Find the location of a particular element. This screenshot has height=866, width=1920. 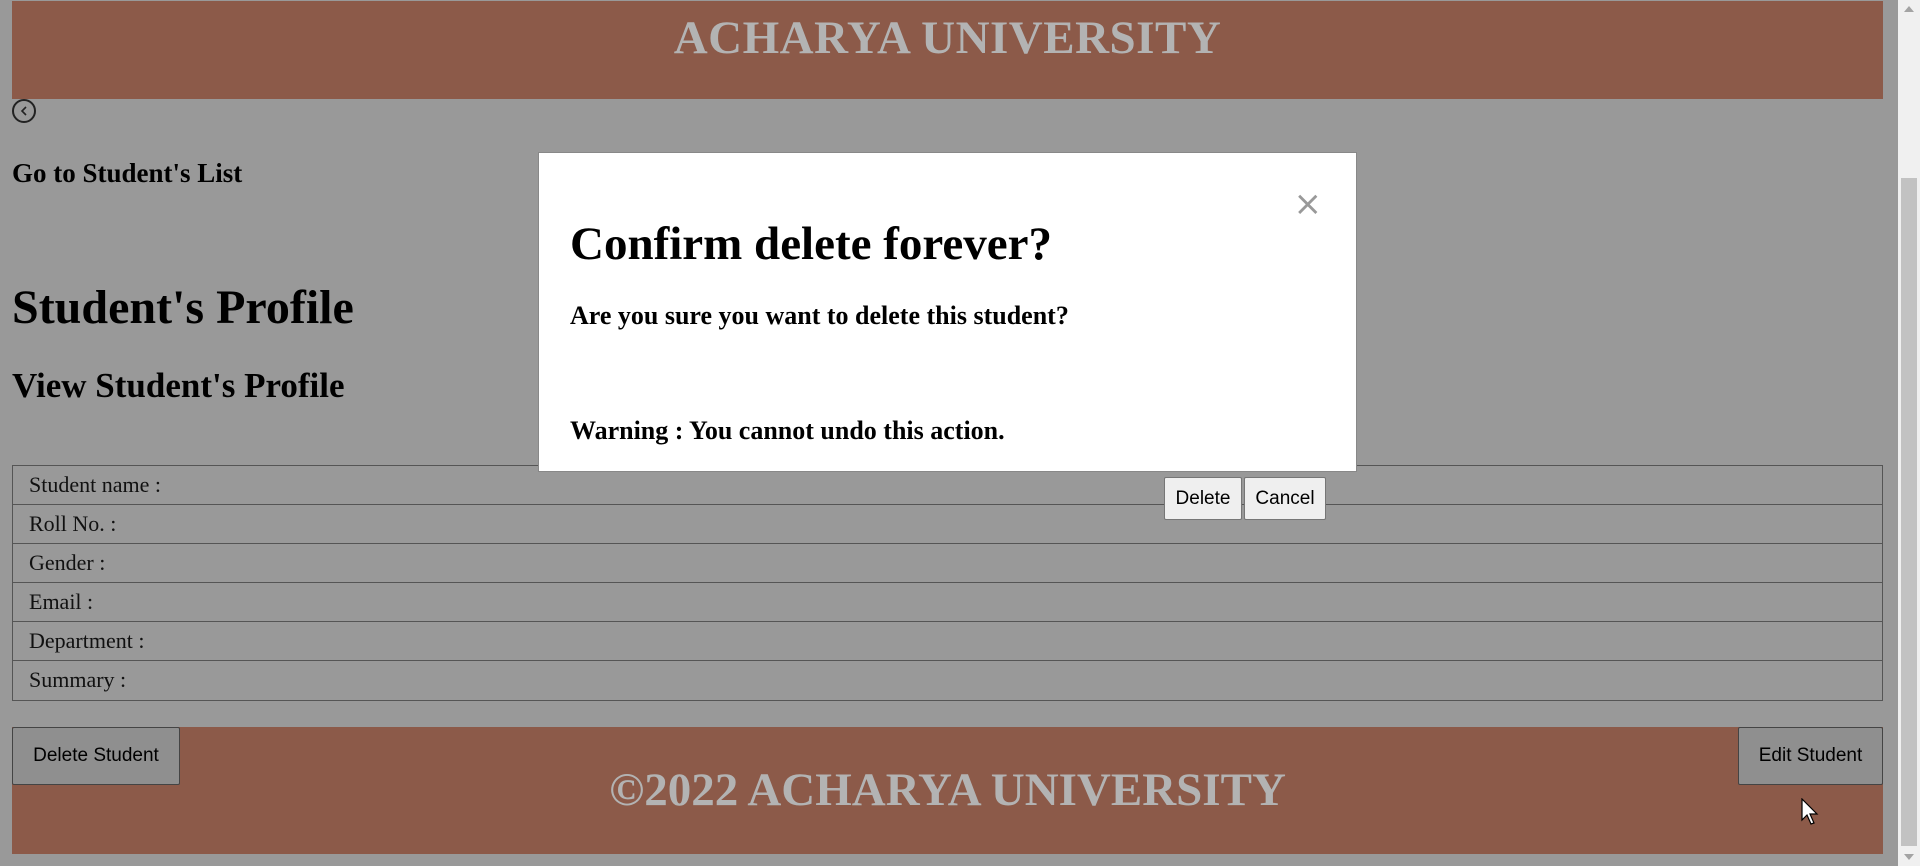

page-subtitle: View Student's Profile is located at coordinates (178, 385).